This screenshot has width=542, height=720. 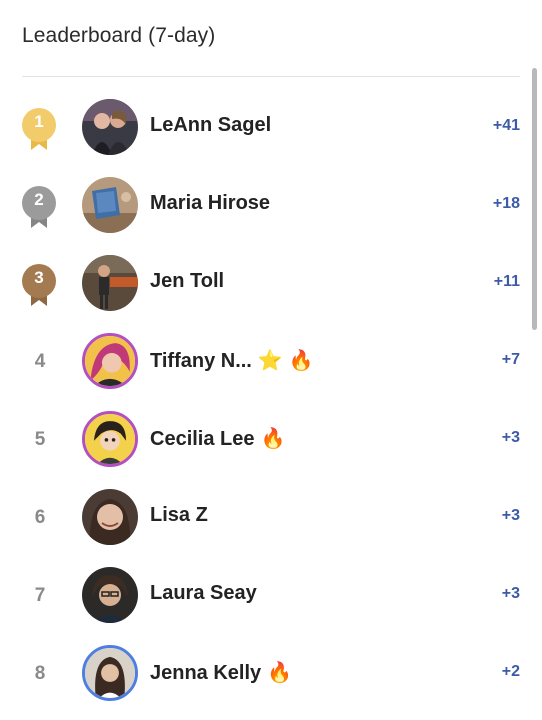 I want to click on star-icon: ⭐, so click(x=270, y=361).